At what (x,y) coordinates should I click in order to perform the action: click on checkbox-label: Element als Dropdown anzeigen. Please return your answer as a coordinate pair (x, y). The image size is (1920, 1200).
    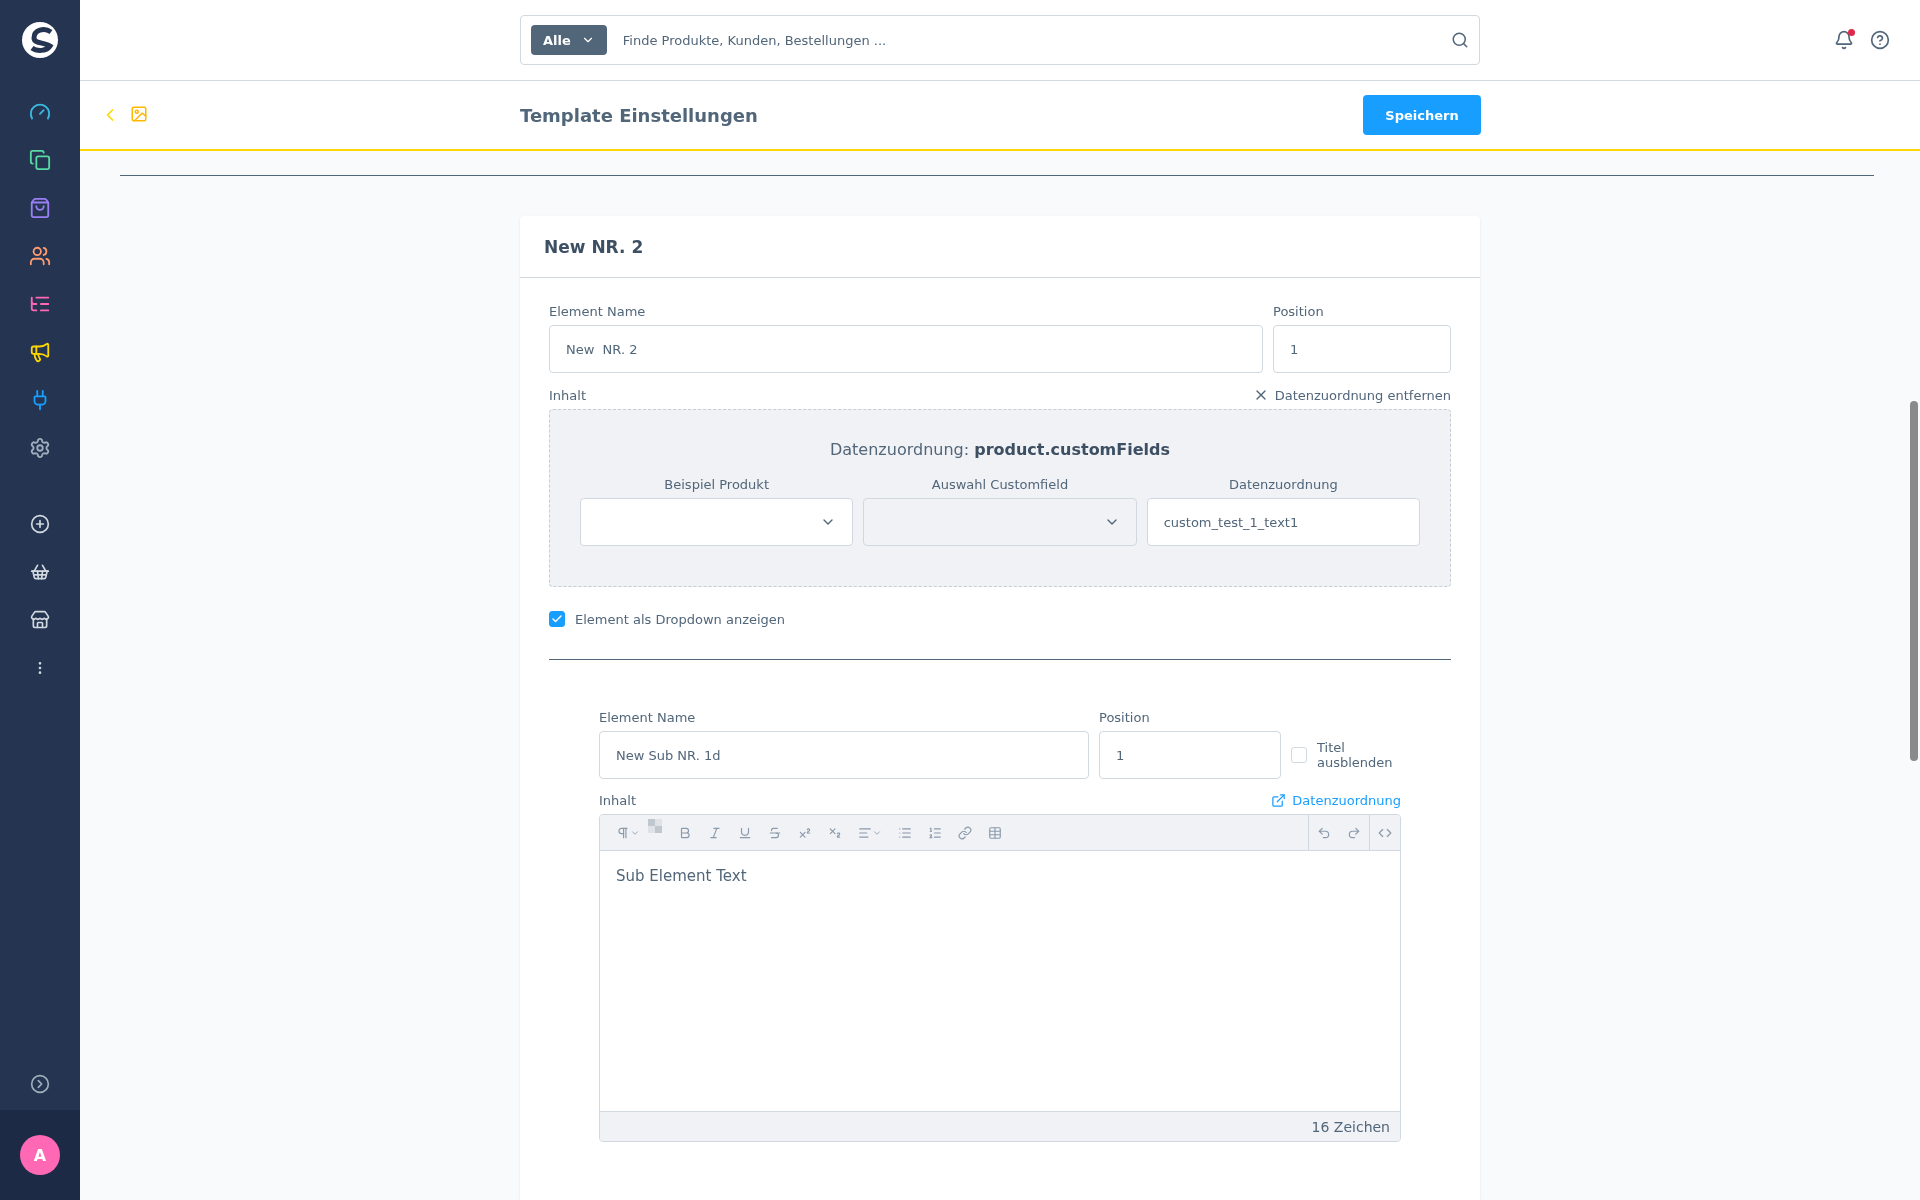
    Looking at the image, I should click on (680, 619).